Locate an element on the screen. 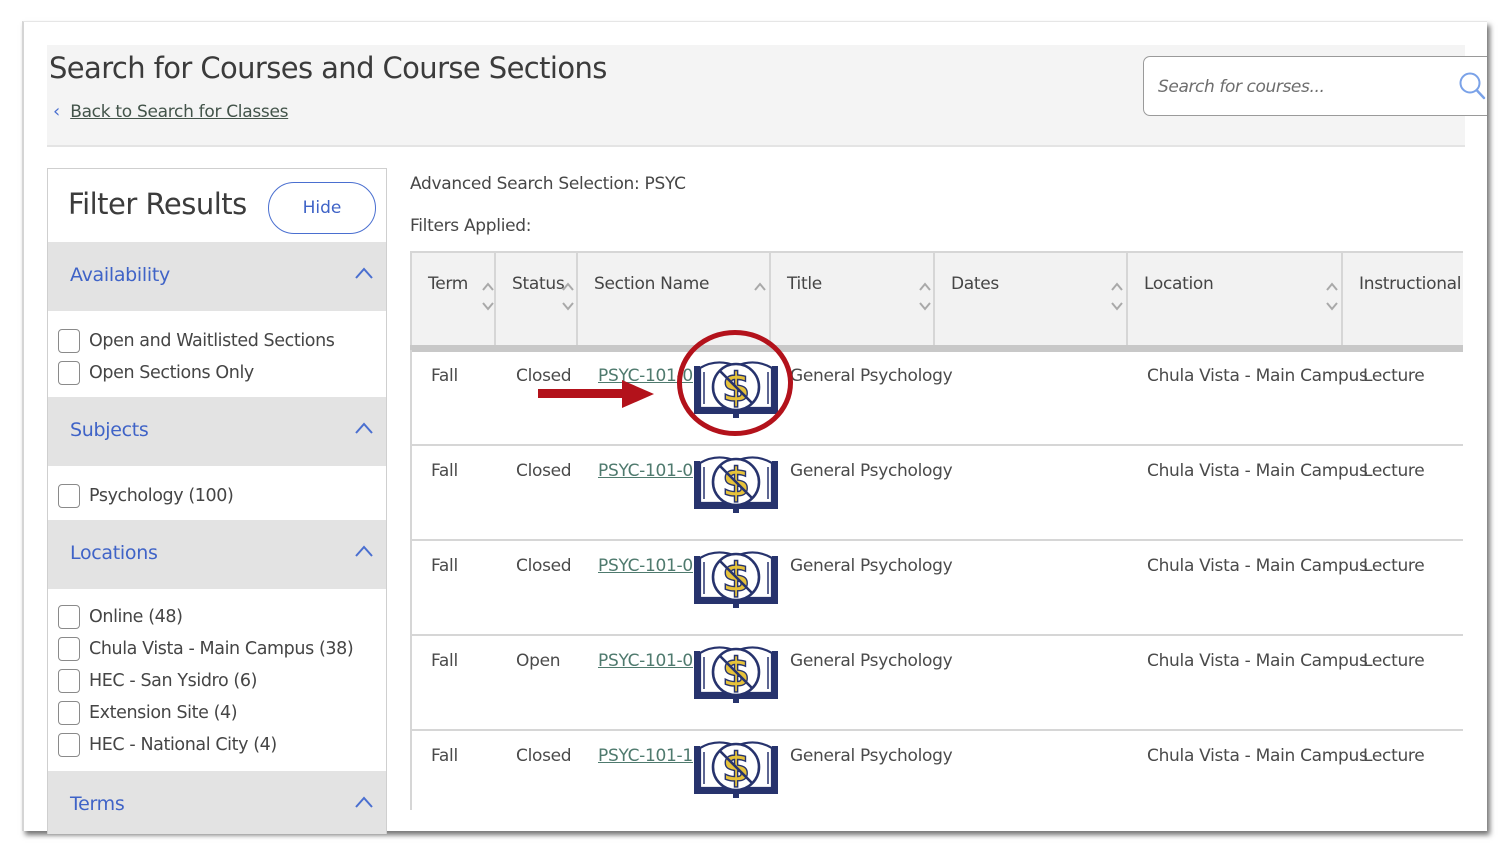  annotation-arrow-icon is located at coordinates (596, 394).